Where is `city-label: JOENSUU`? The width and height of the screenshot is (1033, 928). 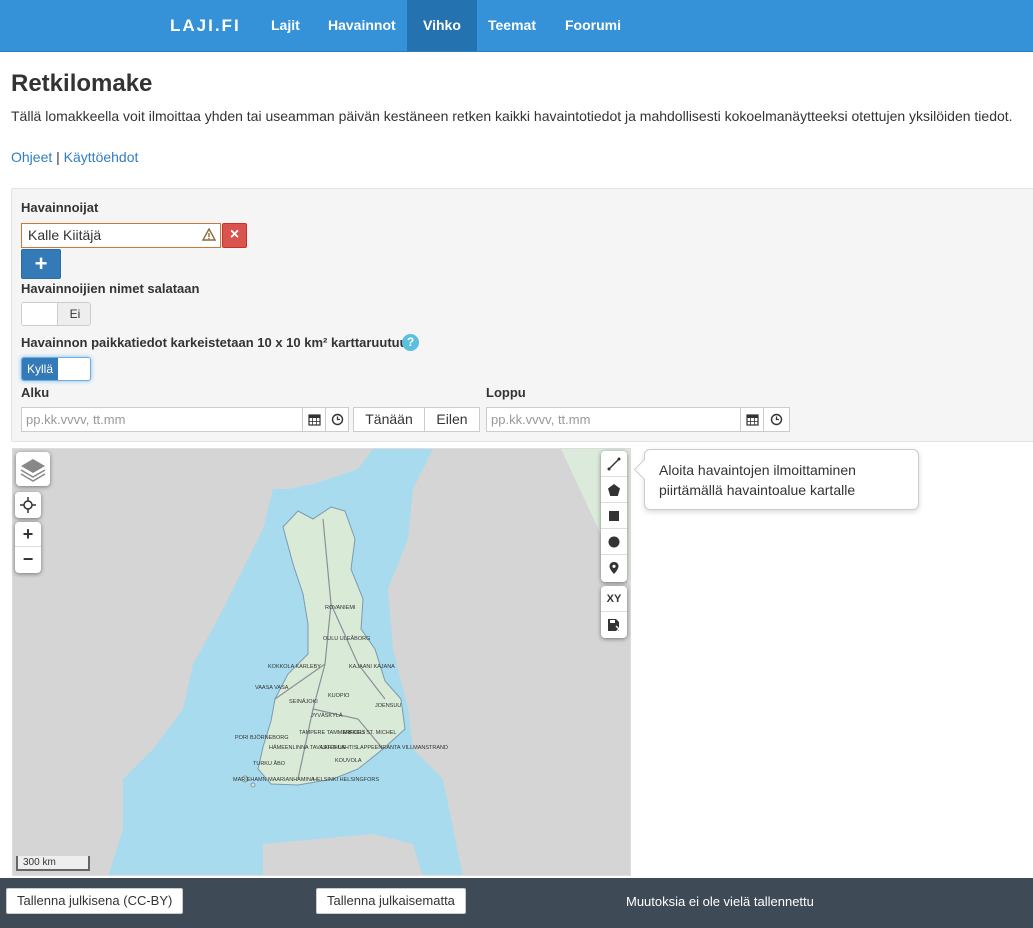 city-label: JOENSUU is located at coordinates (388, 706).